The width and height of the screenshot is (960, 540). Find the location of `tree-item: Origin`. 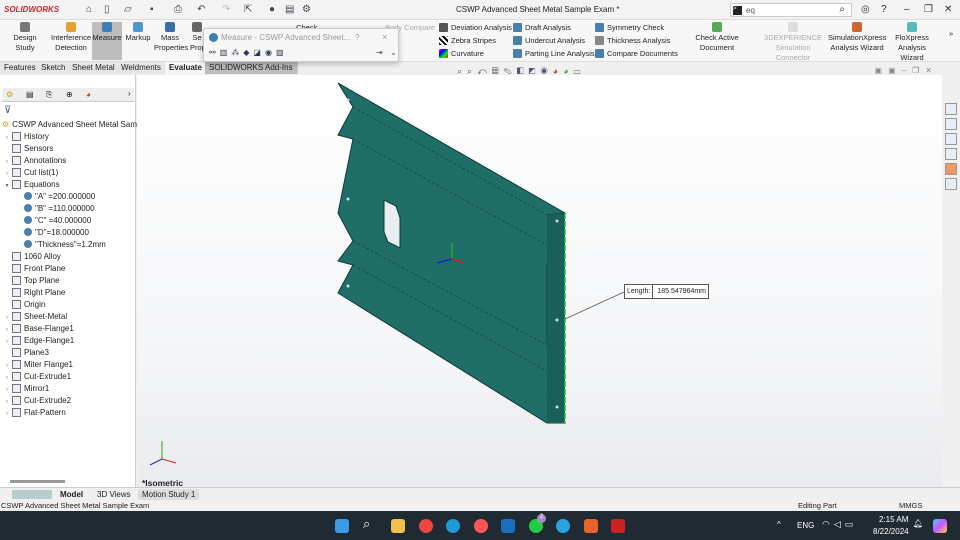

tree-item: Origin is located at coordinates (23, 304).